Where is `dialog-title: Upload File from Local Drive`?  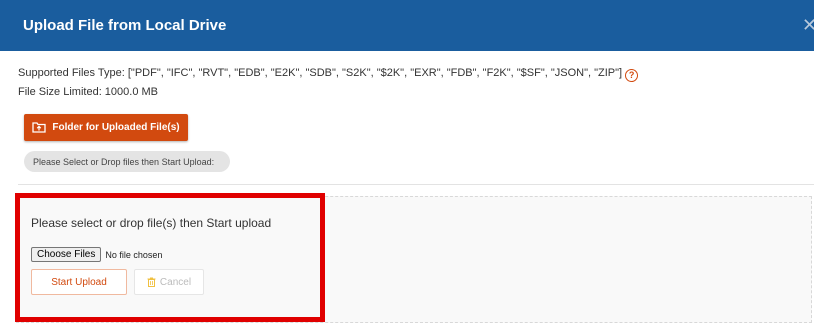
dialog-title: Upload File from Local Drive is located at coordinates (125, 25).